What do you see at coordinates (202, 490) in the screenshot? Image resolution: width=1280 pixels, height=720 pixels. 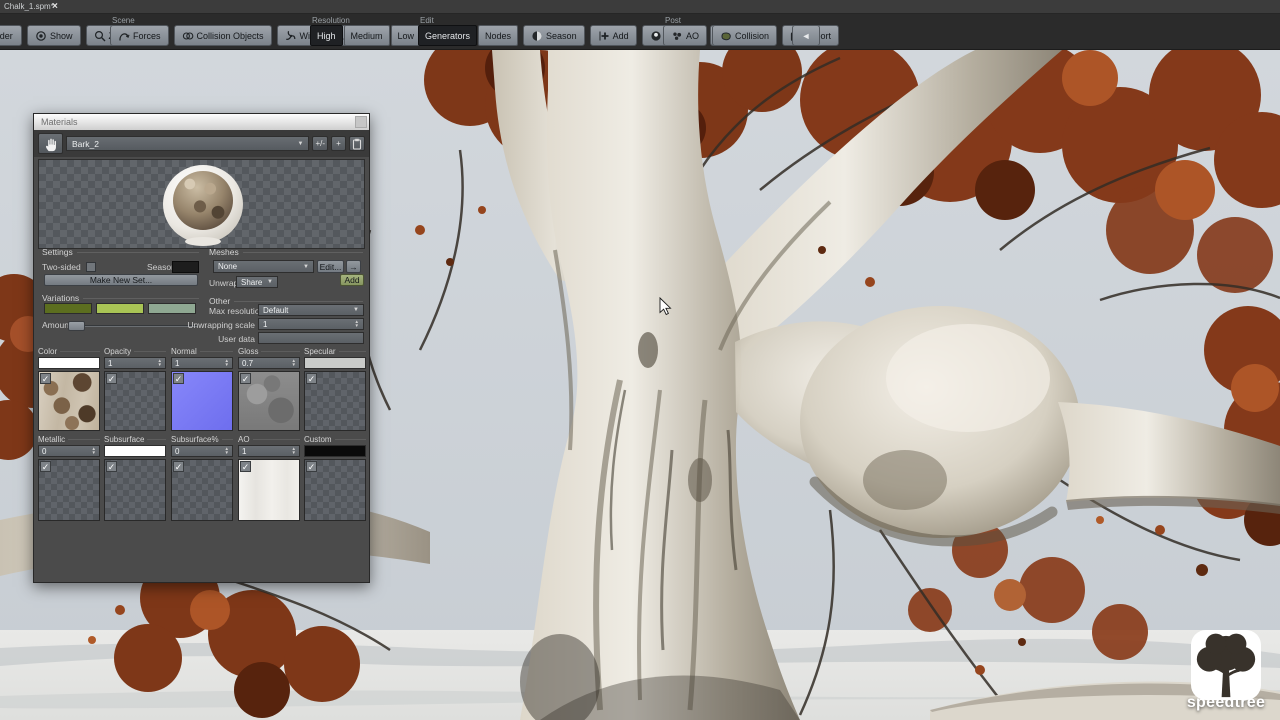 I see `subsurface-percent-texture-thumbnail: ✓` at bounding box center [202, 490].